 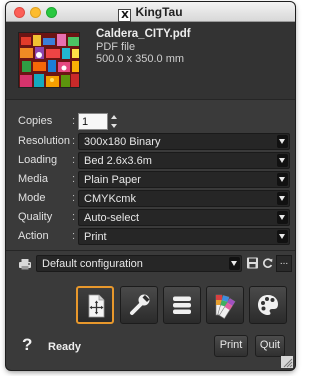 What do you see at coordinates (74, 141) in the screenshot?
I see `resolution-colon: :` at bounding box center [74, 141].